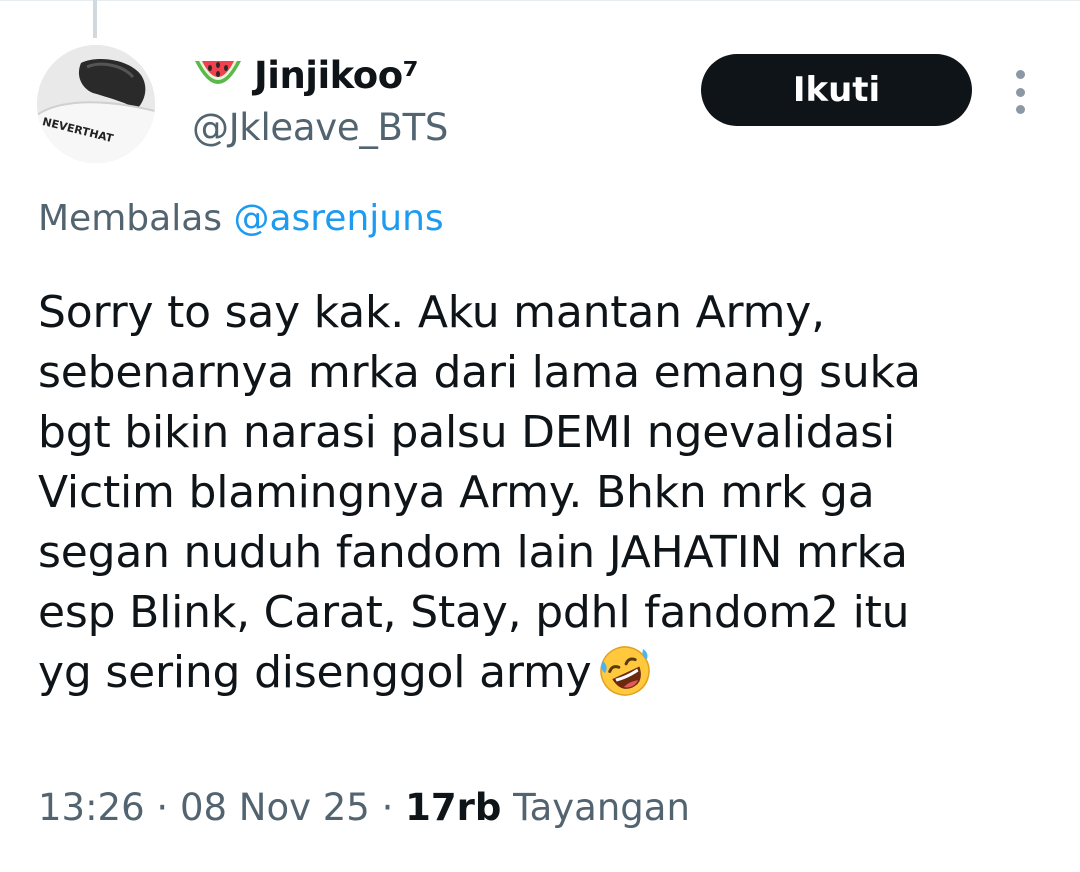 The image size is (1080, 872). I want to click on views-count: 17rb, so click(453, 807).